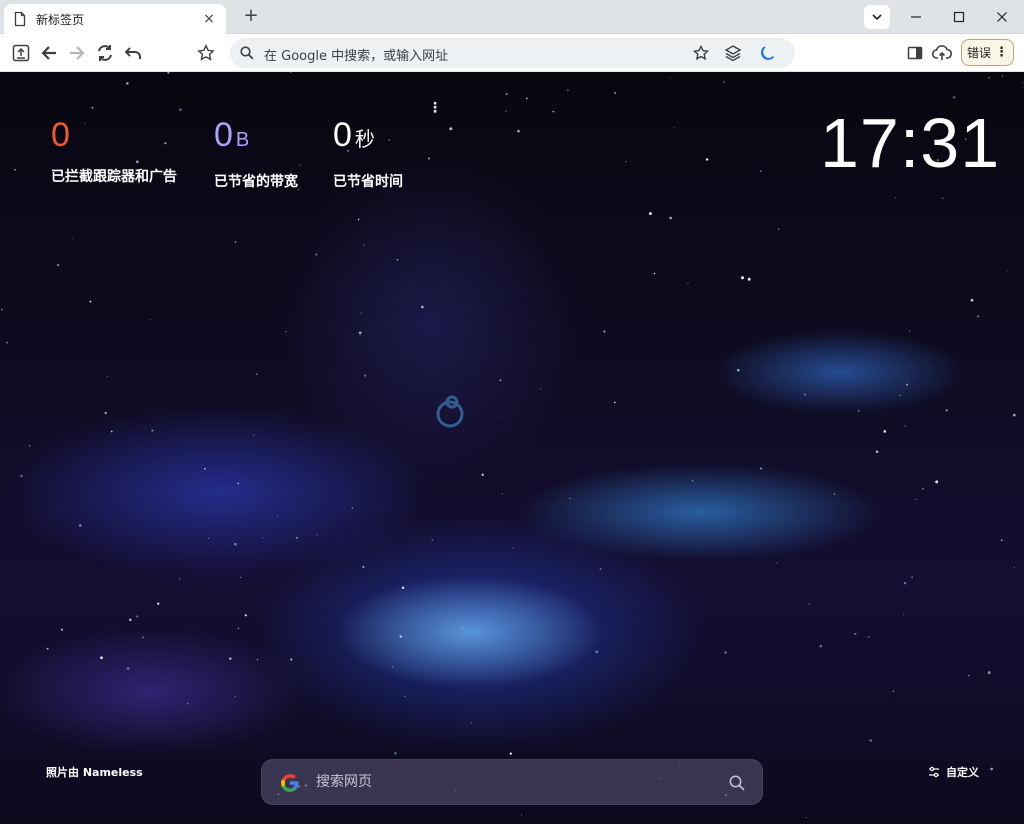  What do you see at coordinates (450, 411) in the screenshot?
I see `watermark-logo` at bounding box center [450, 411].